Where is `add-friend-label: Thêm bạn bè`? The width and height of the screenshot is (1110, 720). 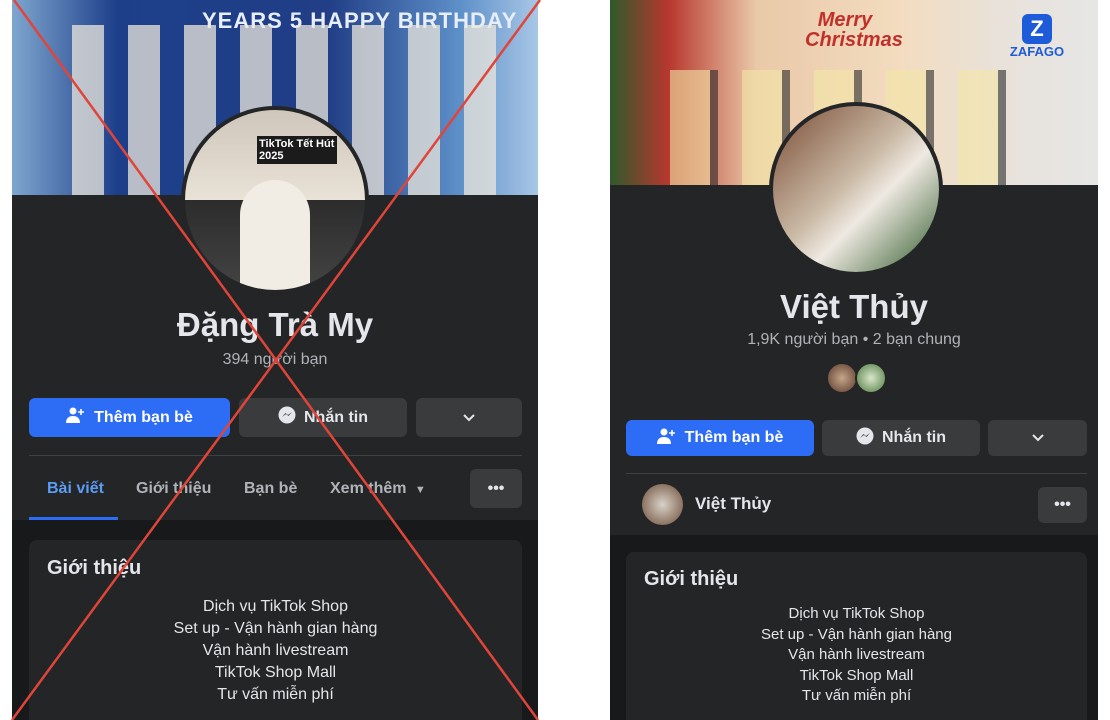 add-friend-label: Thêm bạn bè is located at coordinates (734, 437).